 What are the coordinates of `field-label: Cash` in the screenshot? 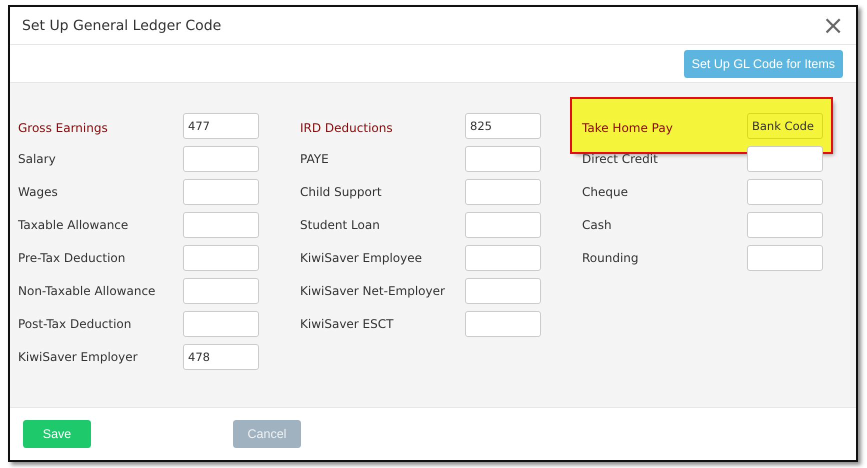 It's located at (597, 225).